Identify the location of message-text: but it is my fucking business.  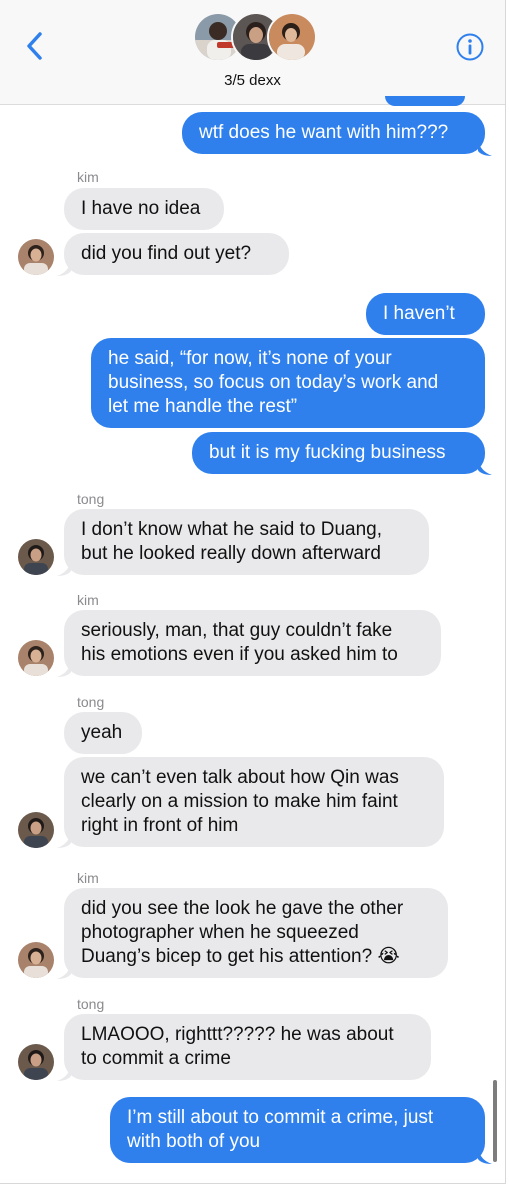
(327, 452).